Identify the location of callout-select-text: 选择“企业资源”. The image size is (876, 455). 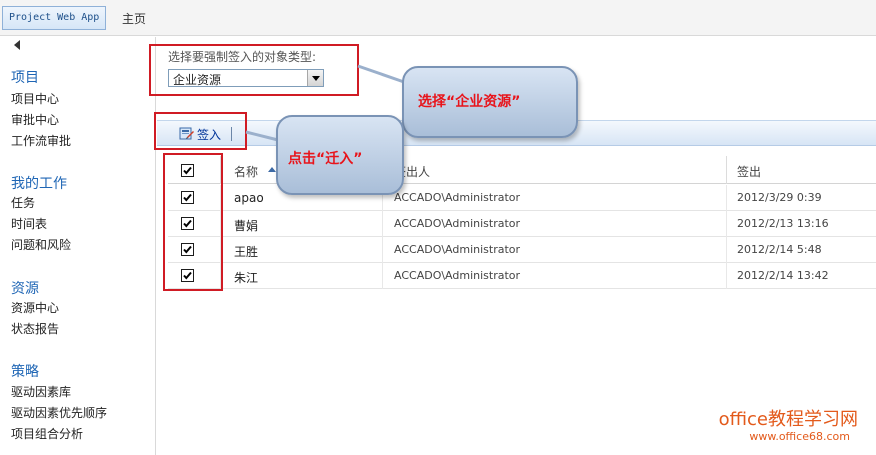
(469, 102).